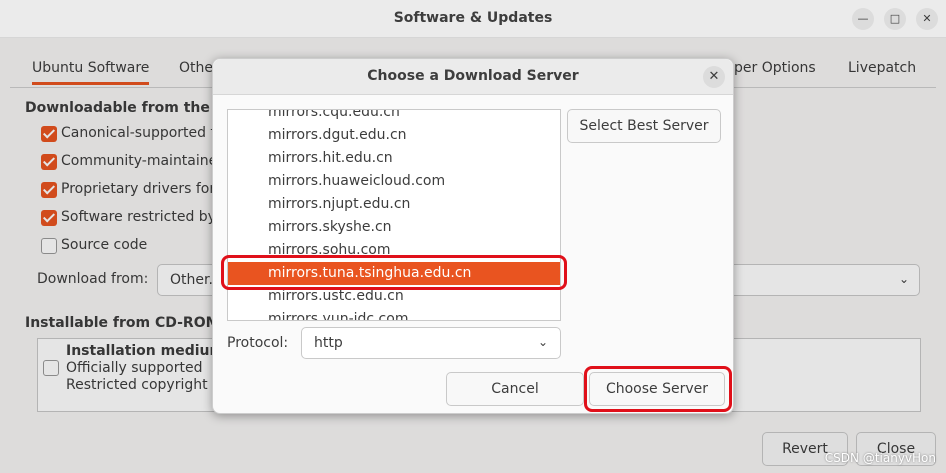  I want to click on chevron-down-icon: ⌄, so click(542, 342).